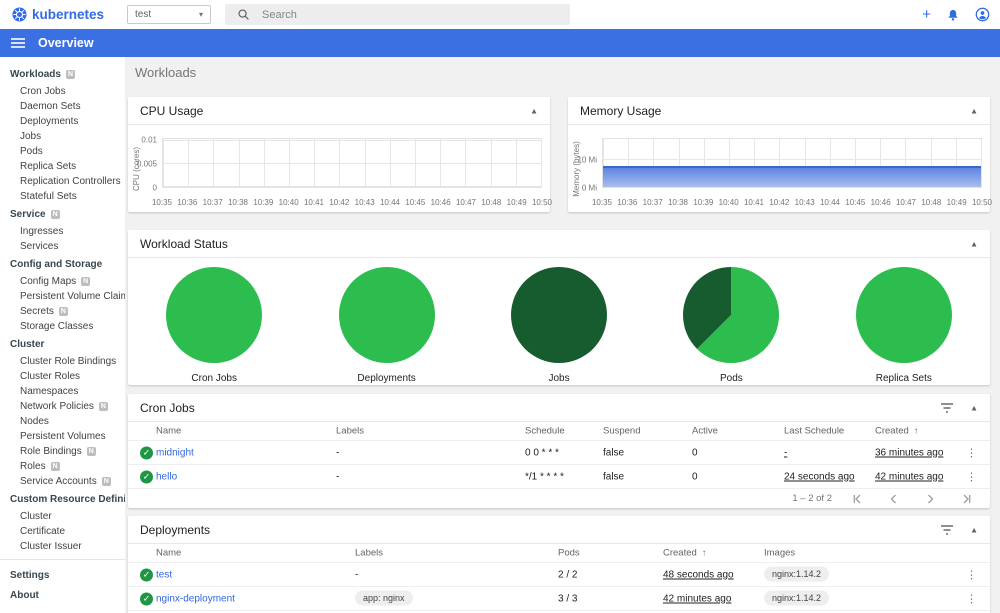 This screenshot has width=1000, height=613. What do you see at coordinates (62, 326) in the screenshot?
I see `sidebar-item-storage-classes: Storage Classes` at bounding box center [62, 326].